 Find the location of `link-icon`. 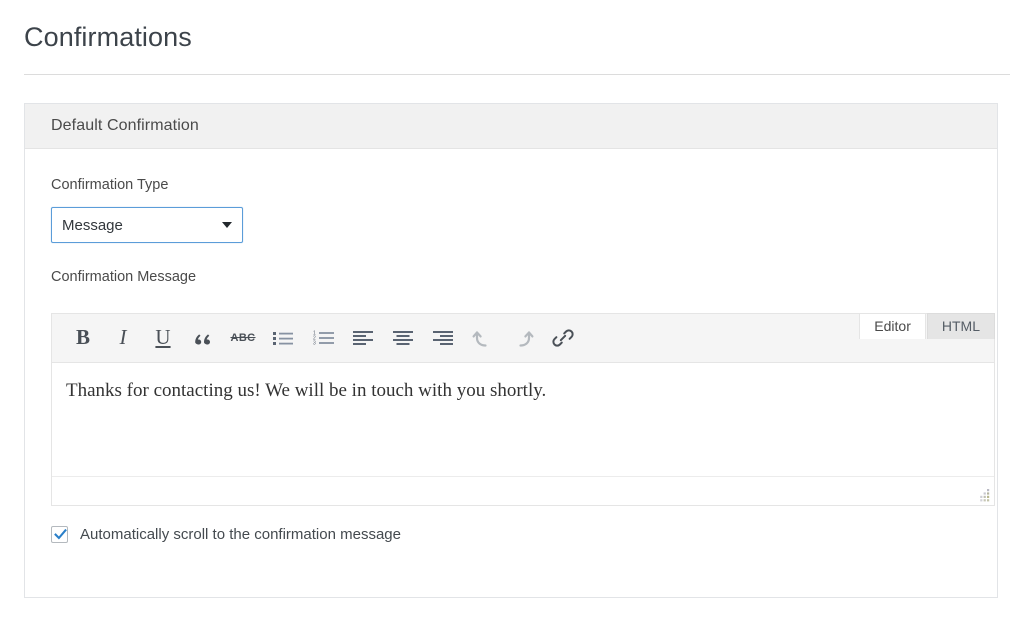

link-icon is located at coordinates (563, 338).